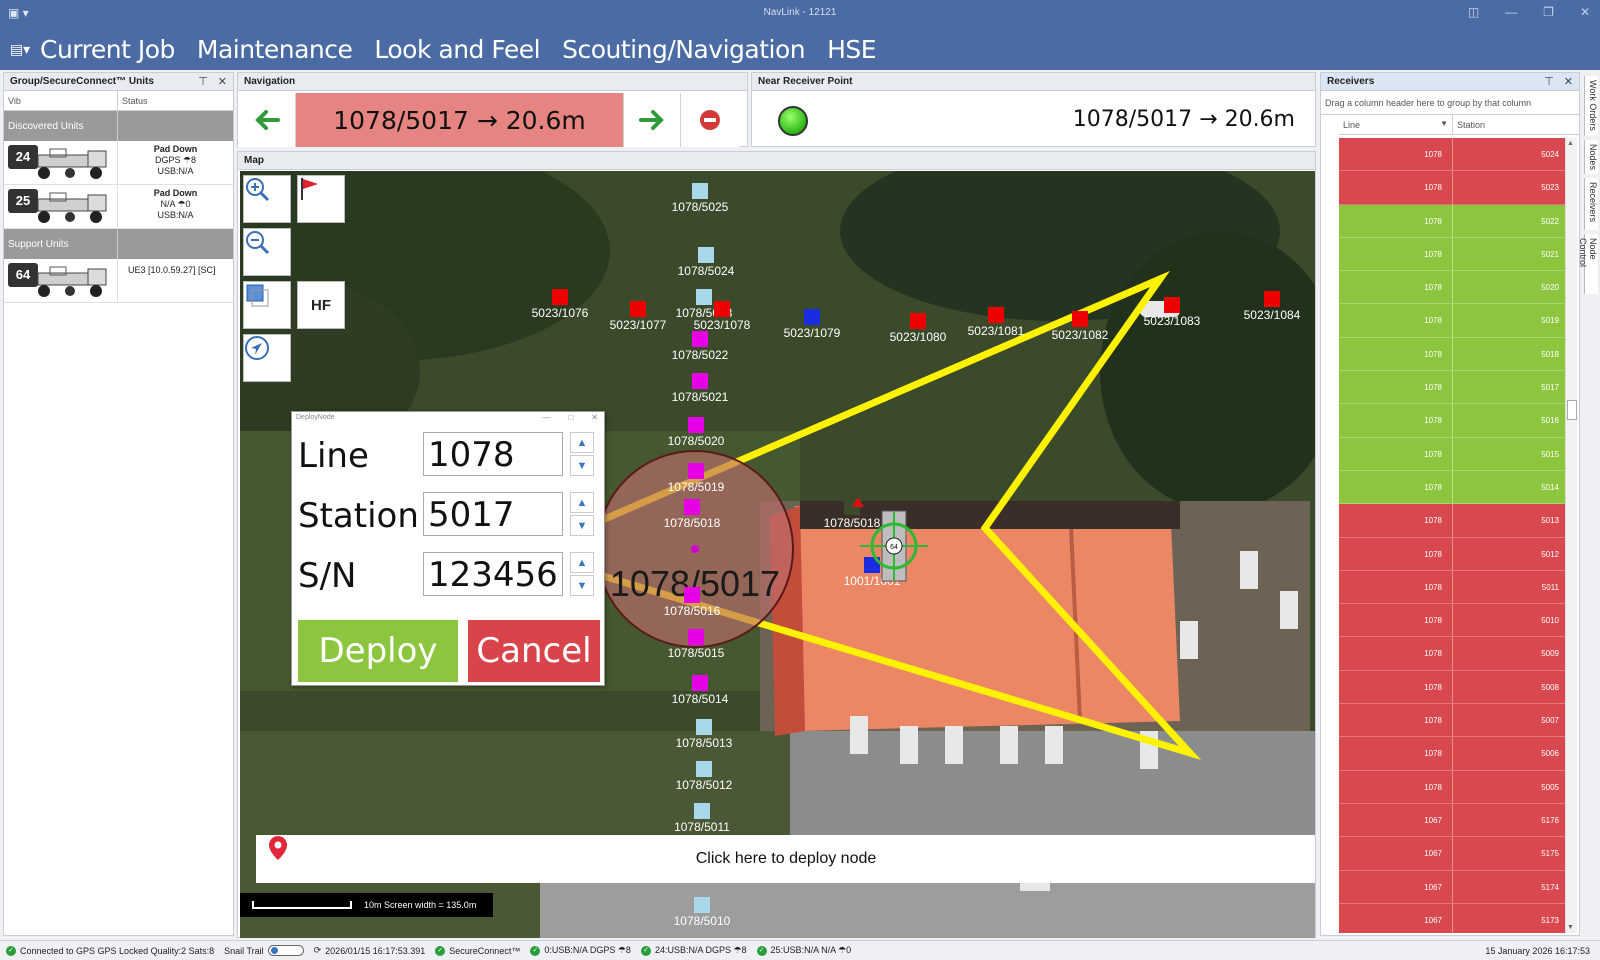 This screenshot has height=960, width=1600. What do you see at coordinates (1452, 288) in the screenshot?
I see `table-row: 1078 5020` at bounding box center [1452, 288].